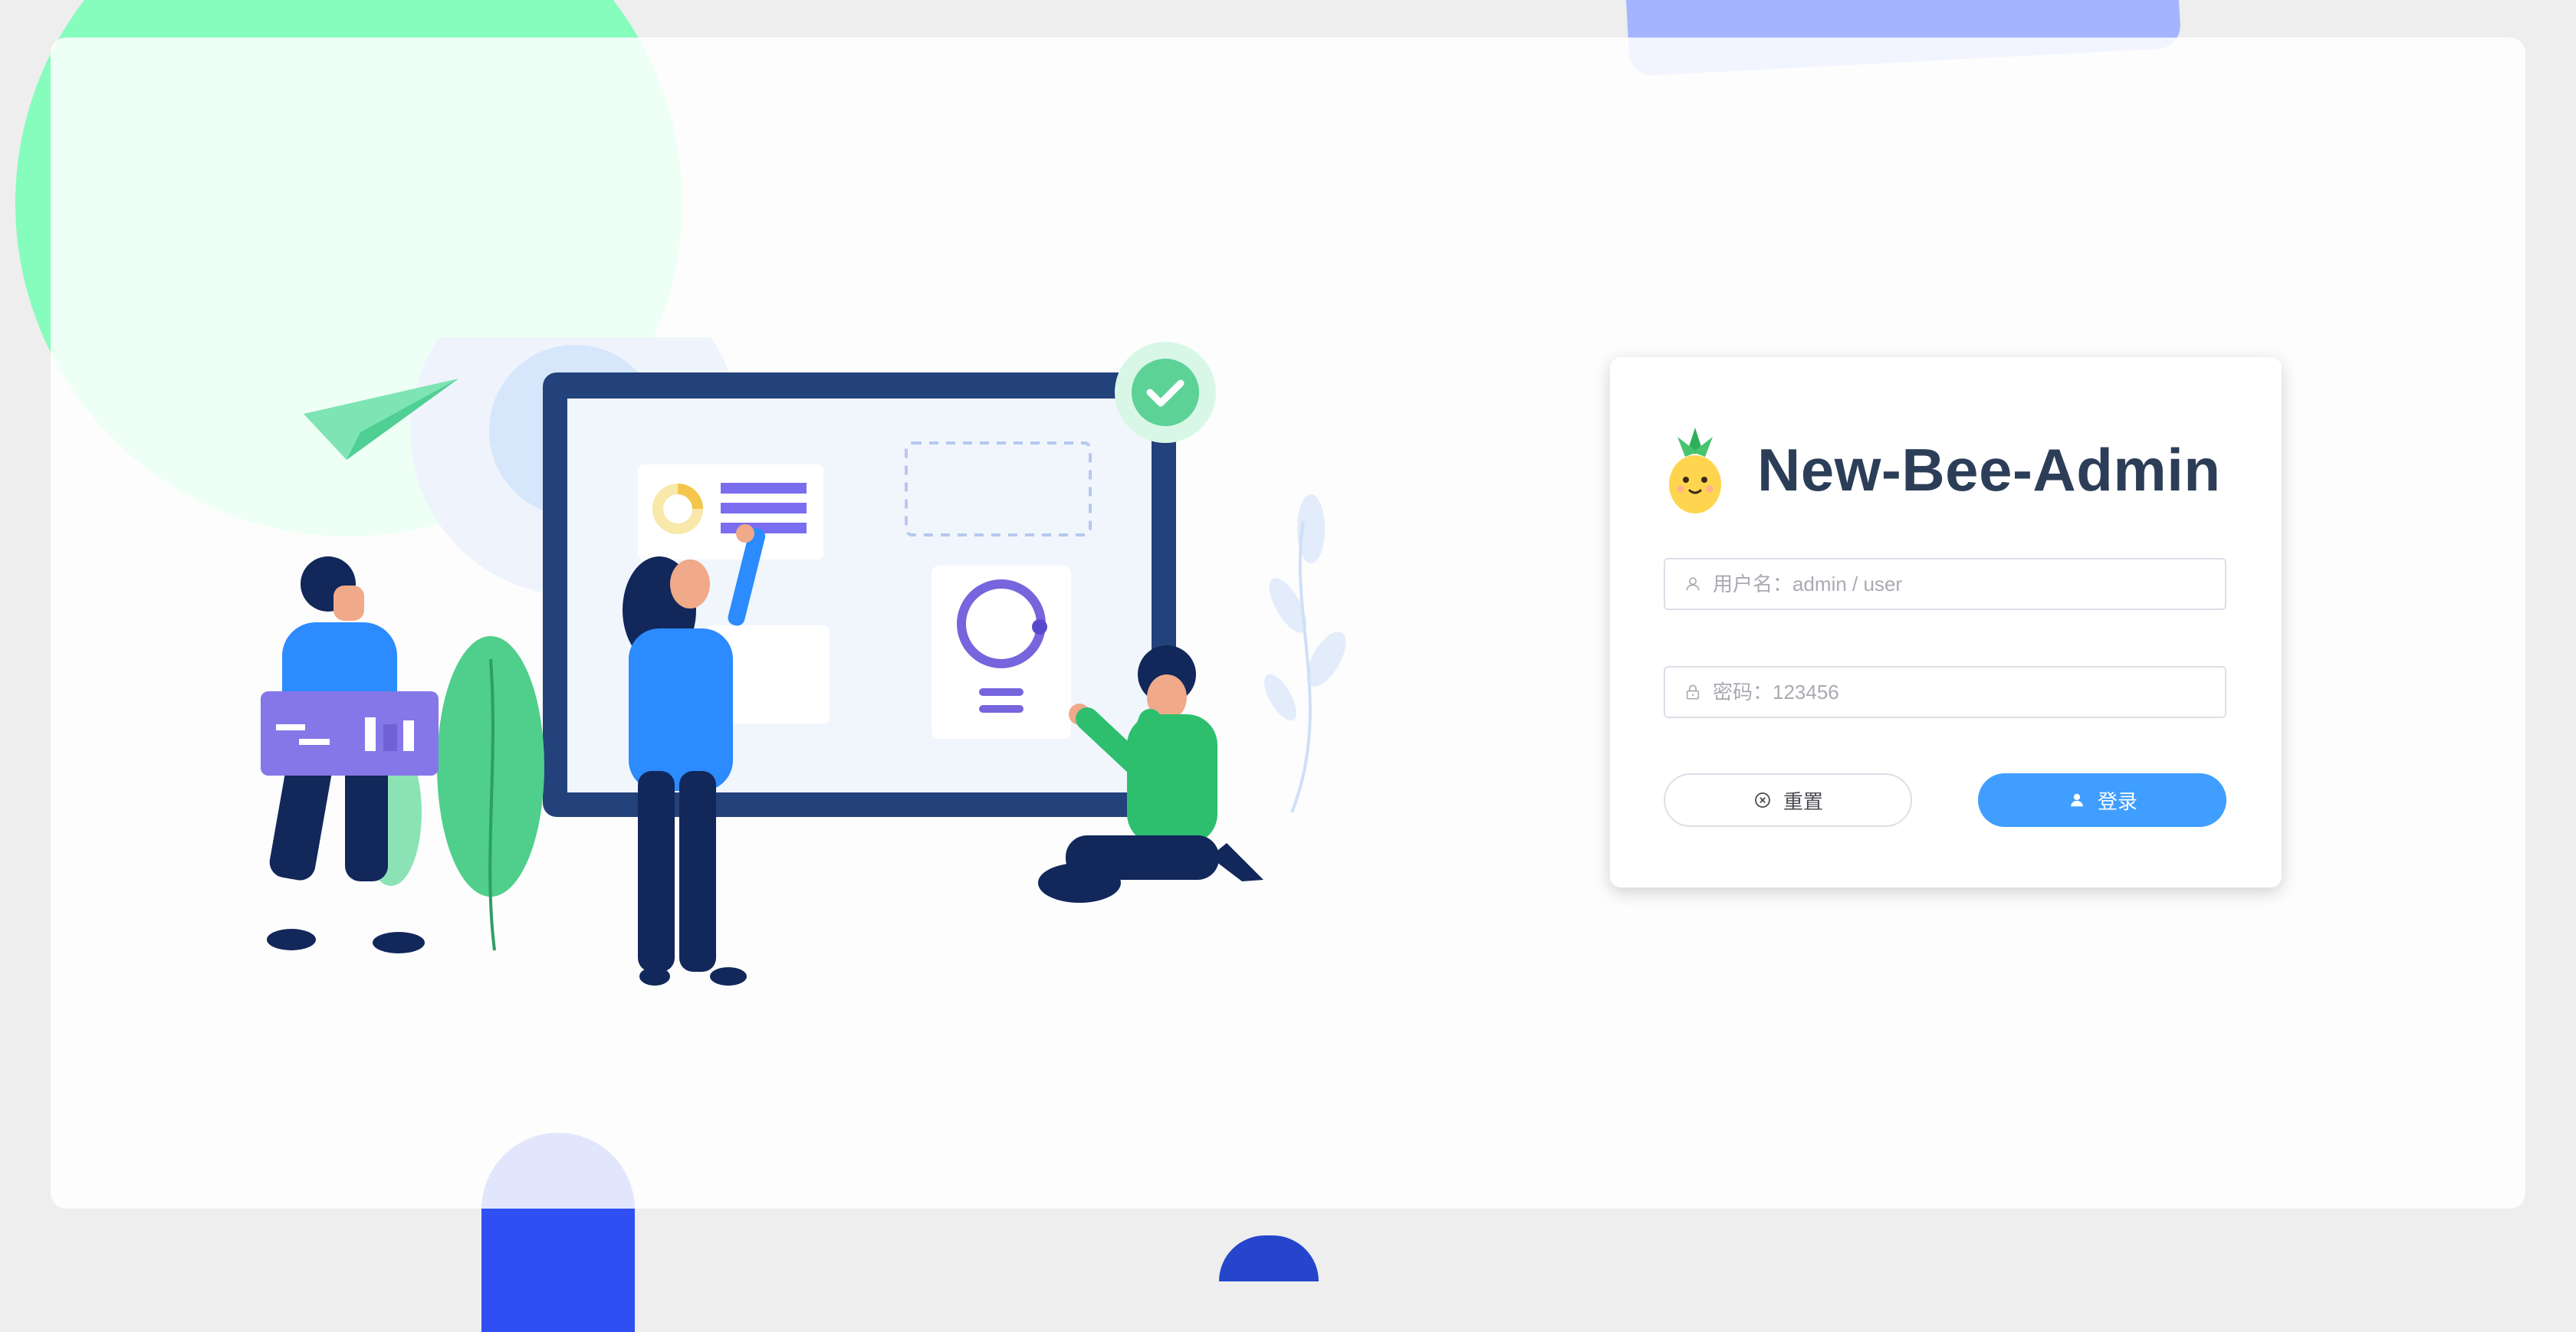 This screenshot has height=1332, width=2576. What do you see at coordinates (1989, 470) in the screenshot?
I see `app-title: New-Bee-Admin` at bounding box center [1989, 470].